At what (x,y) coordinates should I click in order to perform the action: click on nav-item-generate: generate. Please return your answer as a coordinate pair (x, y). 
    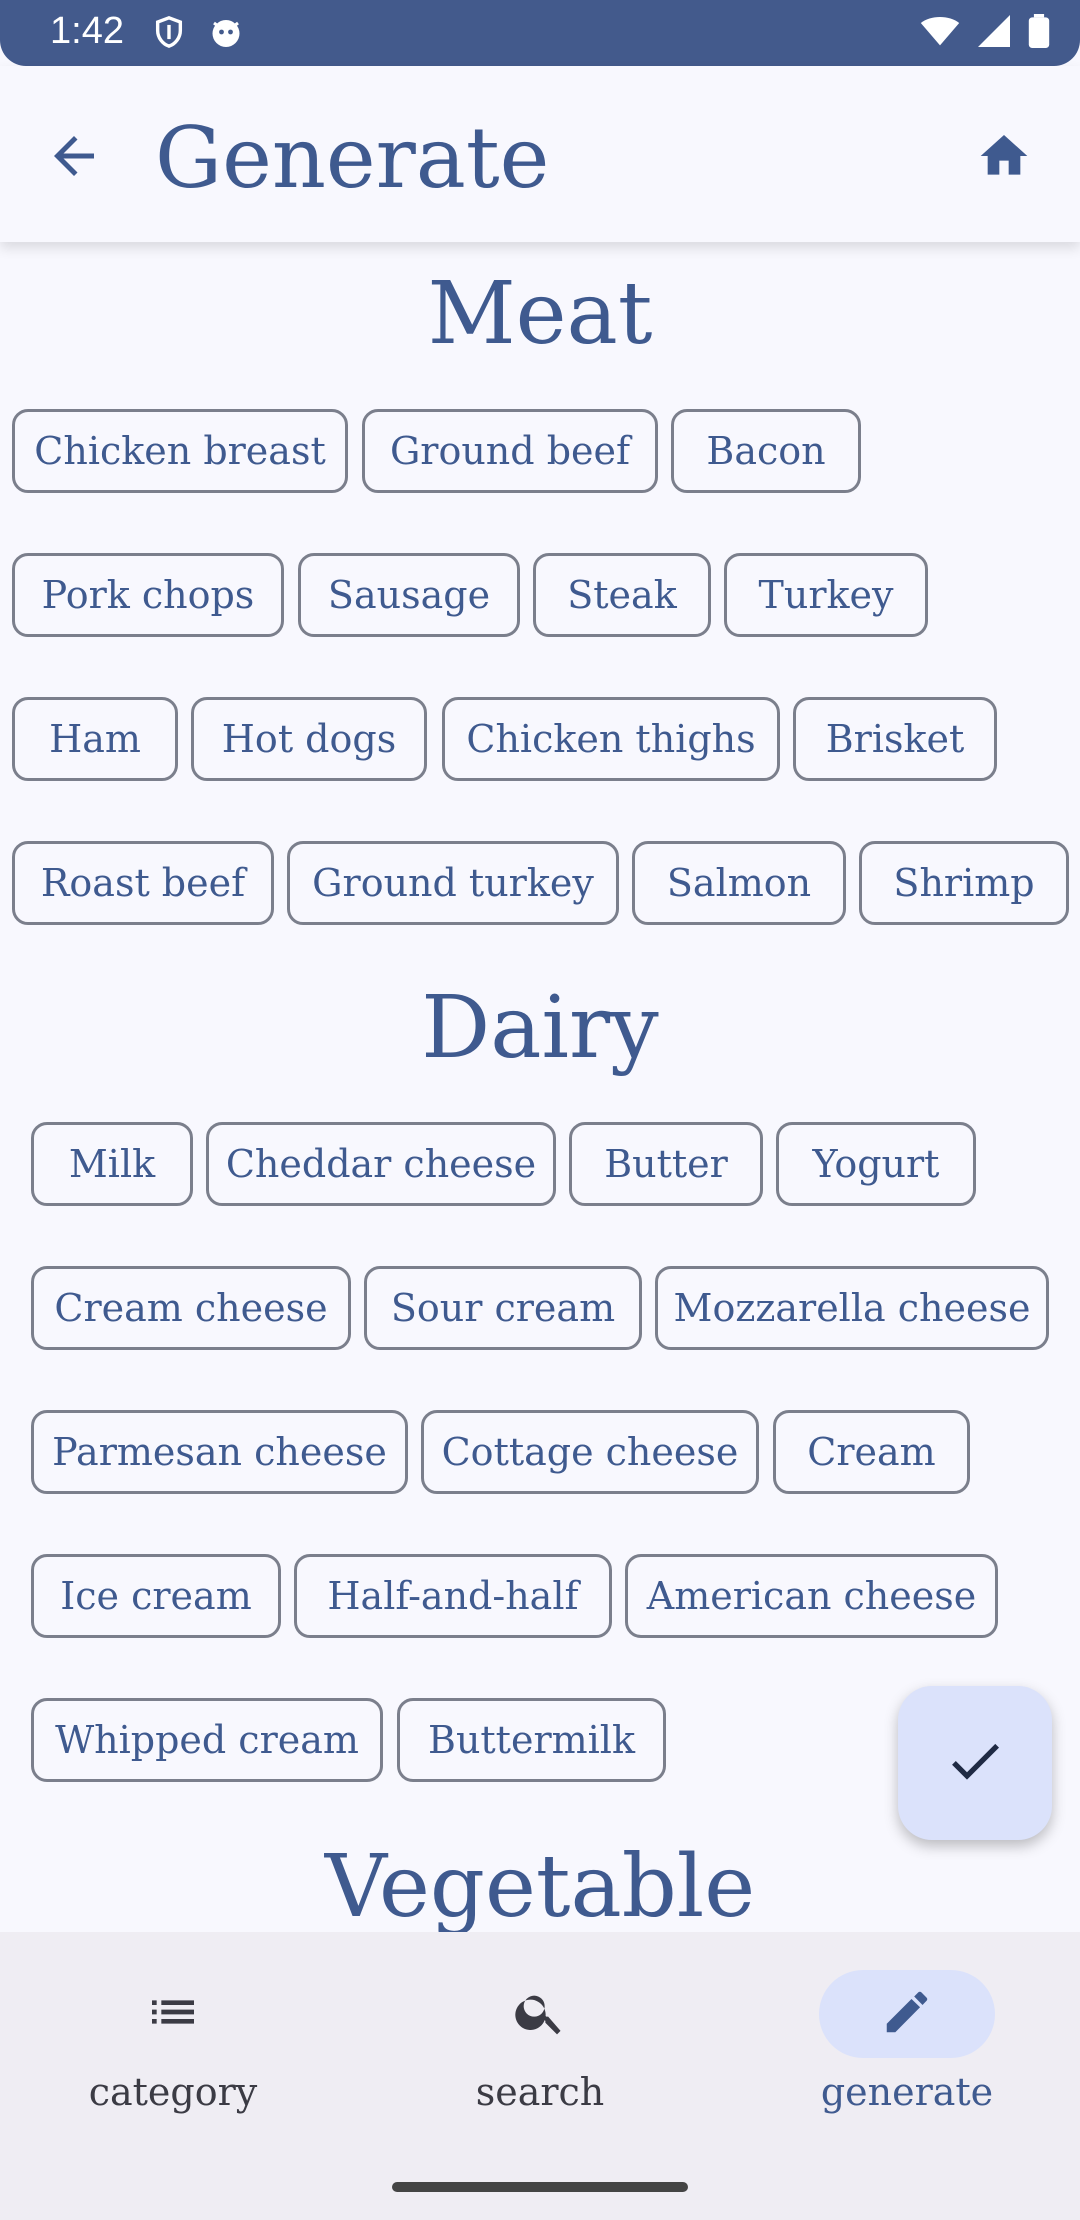
    Looking at the image, I should click on (907, 2055).